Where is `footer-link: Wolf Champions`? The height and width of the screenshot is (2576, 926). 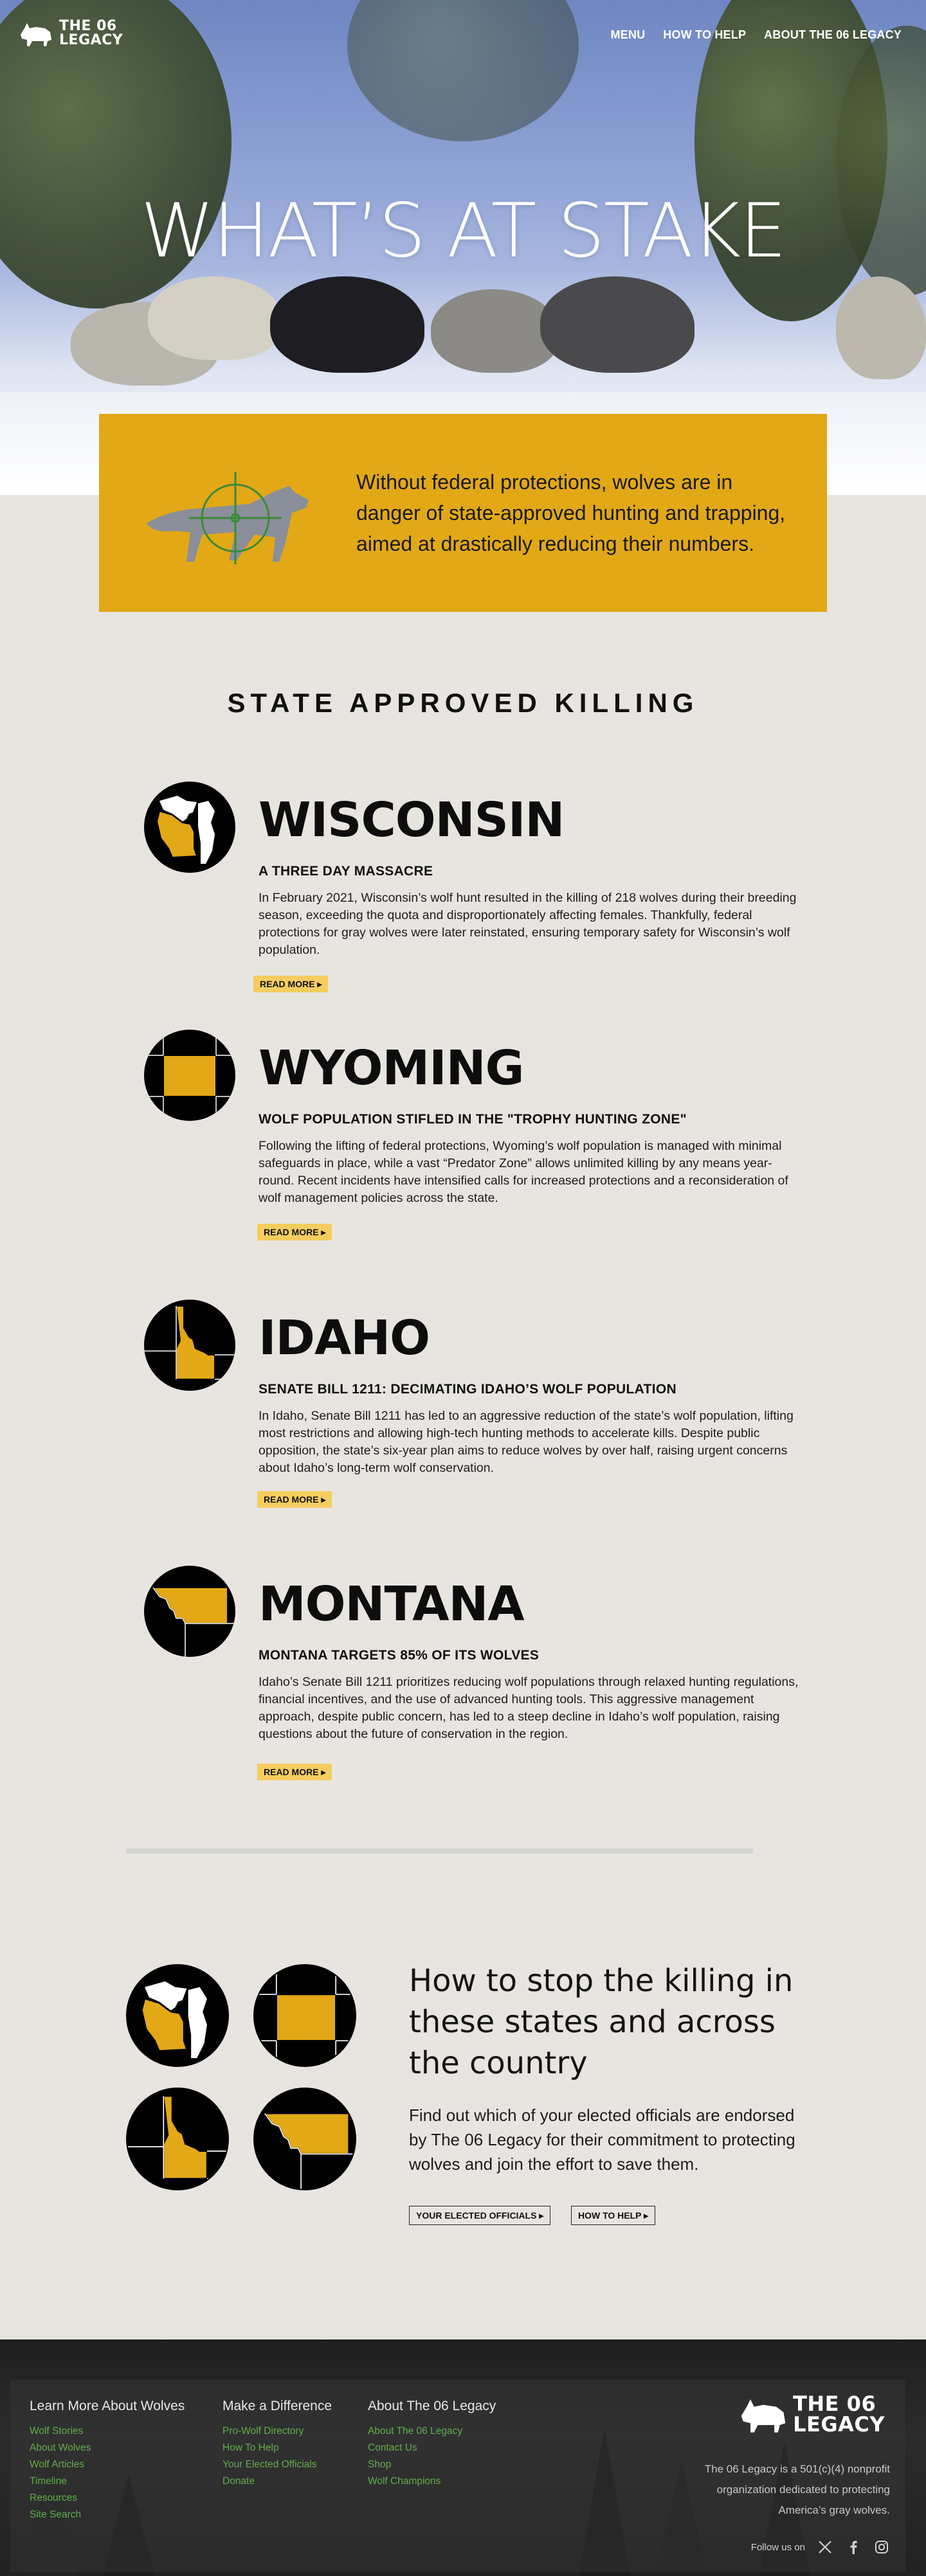 footer-link: Wolf Champions is located at coordinates (432, 2481).